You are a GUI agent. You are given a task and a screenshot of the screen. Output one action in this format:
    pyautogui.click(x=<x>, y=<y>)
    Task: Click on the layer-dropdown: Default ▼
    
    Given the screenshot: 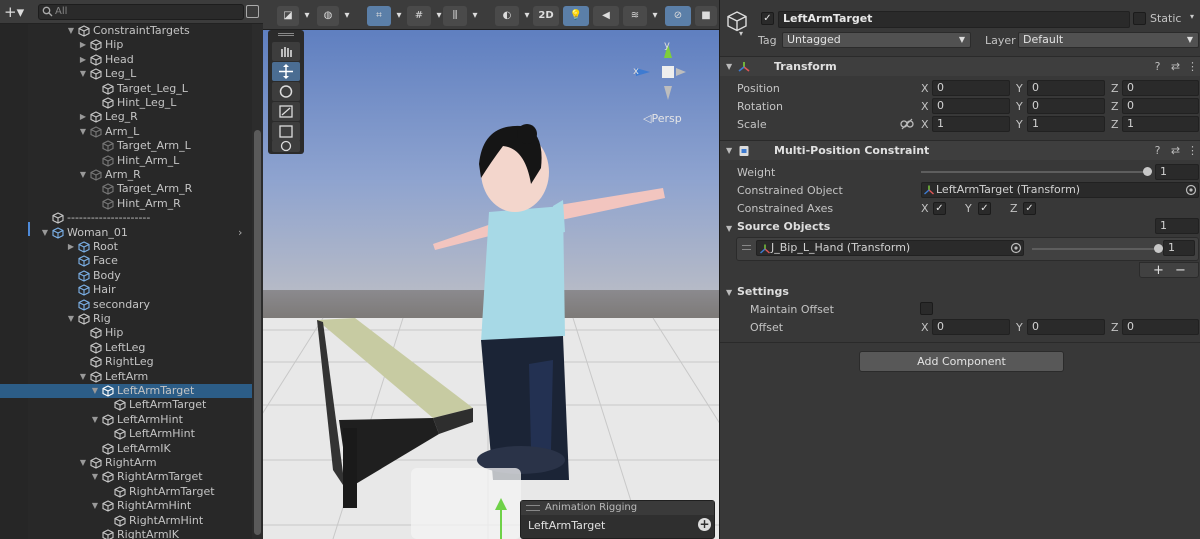 What is the action you would take?
    pyautogui.click(x=1108, y=40)
    